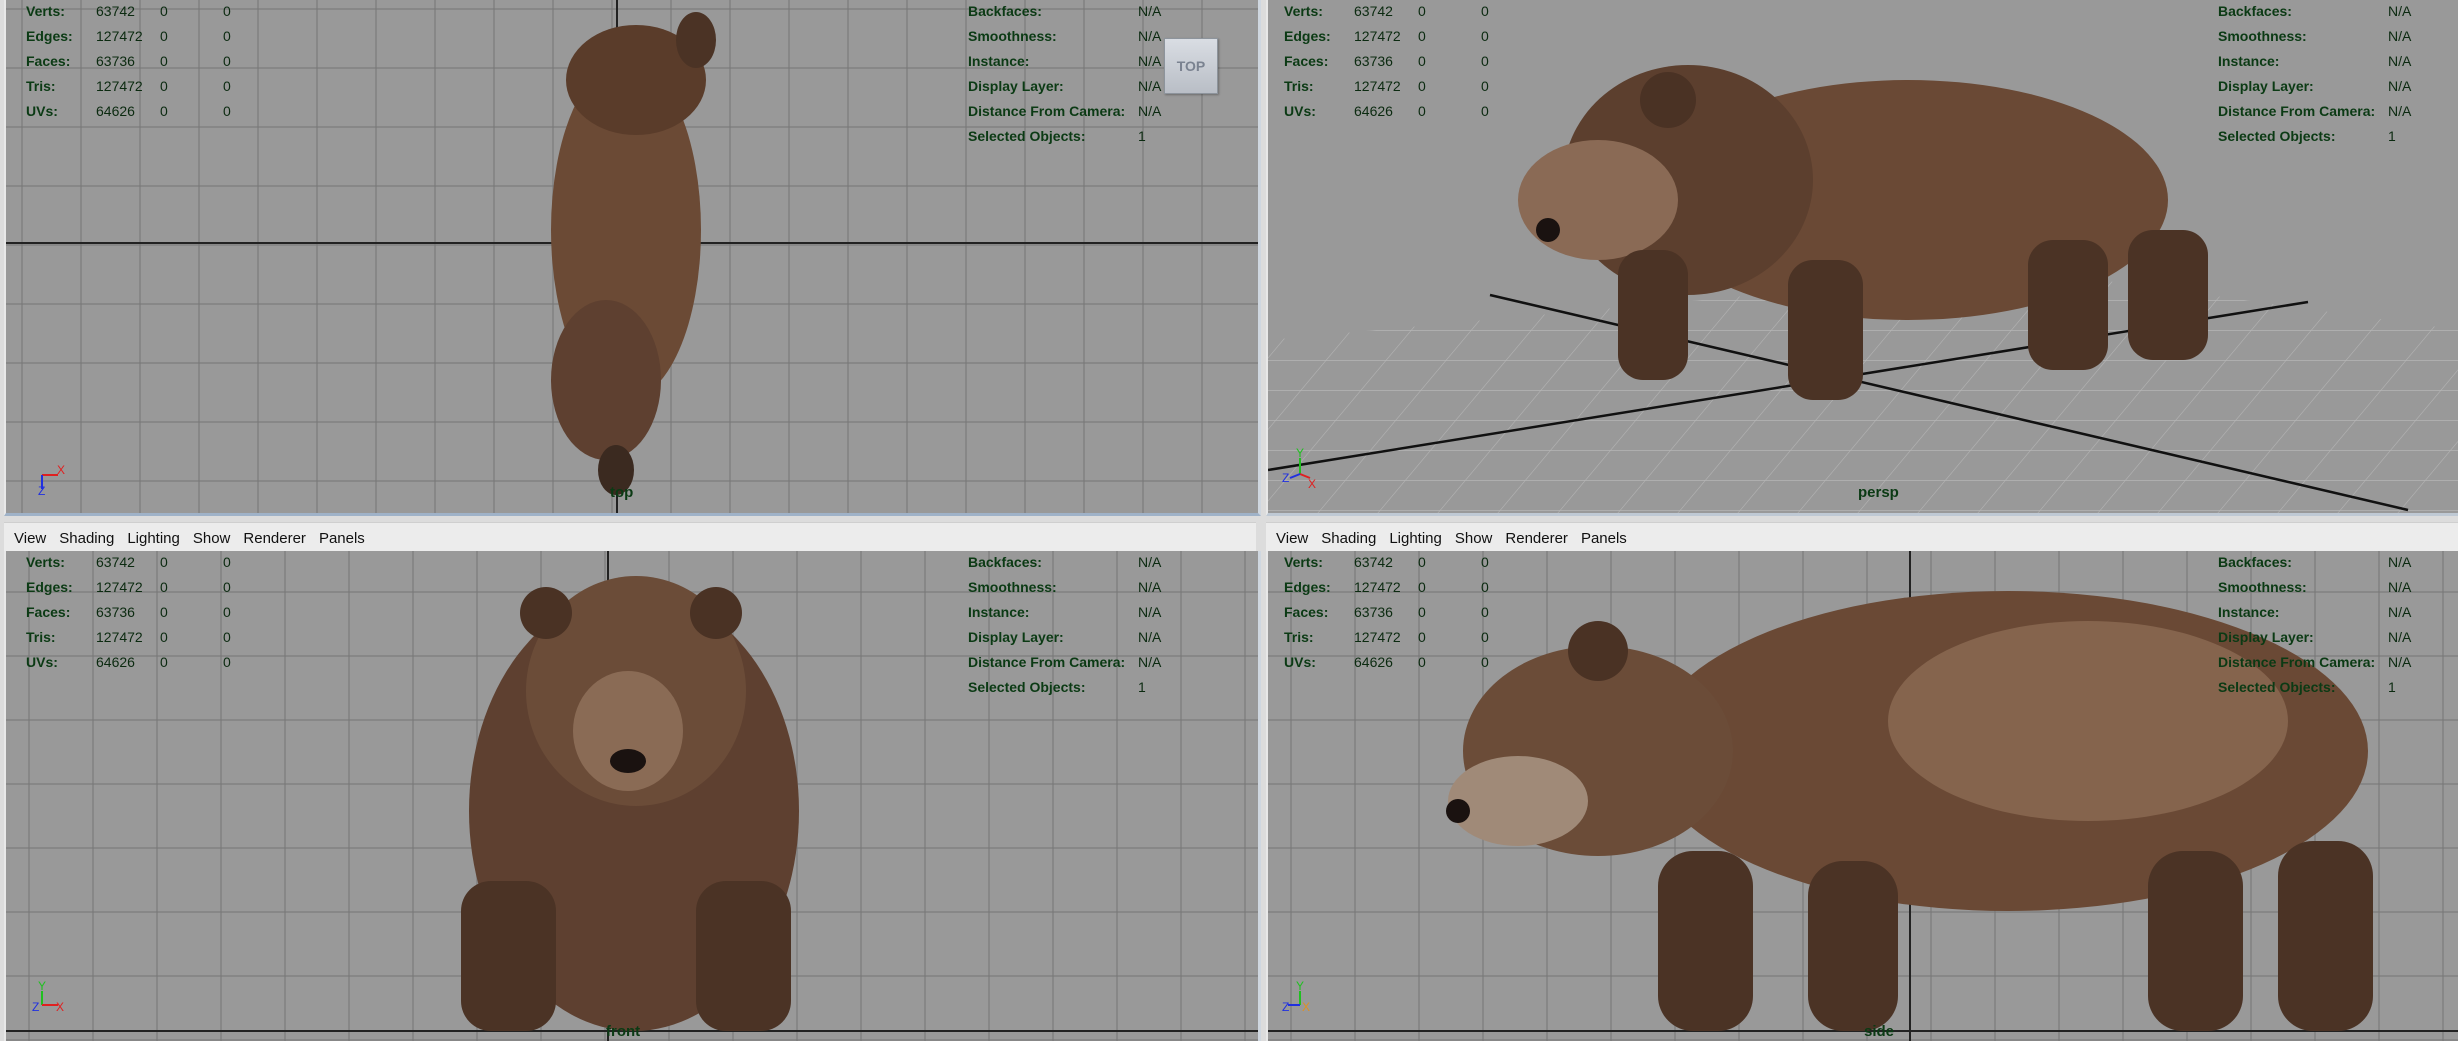  Describe the element at coordinates (1299, 468) in the screenshot. I see `axis-gizmo-icon: Y X Z` at that location.